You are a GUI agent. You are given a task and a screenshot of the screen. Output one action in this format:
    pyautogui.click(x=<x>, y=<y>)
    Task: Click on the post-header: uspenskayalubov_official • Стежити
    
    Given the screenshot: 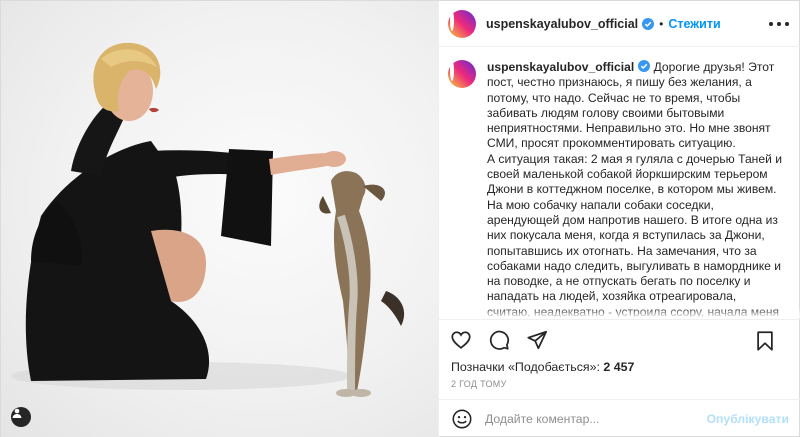 What is the action you would take?
    pyautogui.click(x=619, y=24)
    